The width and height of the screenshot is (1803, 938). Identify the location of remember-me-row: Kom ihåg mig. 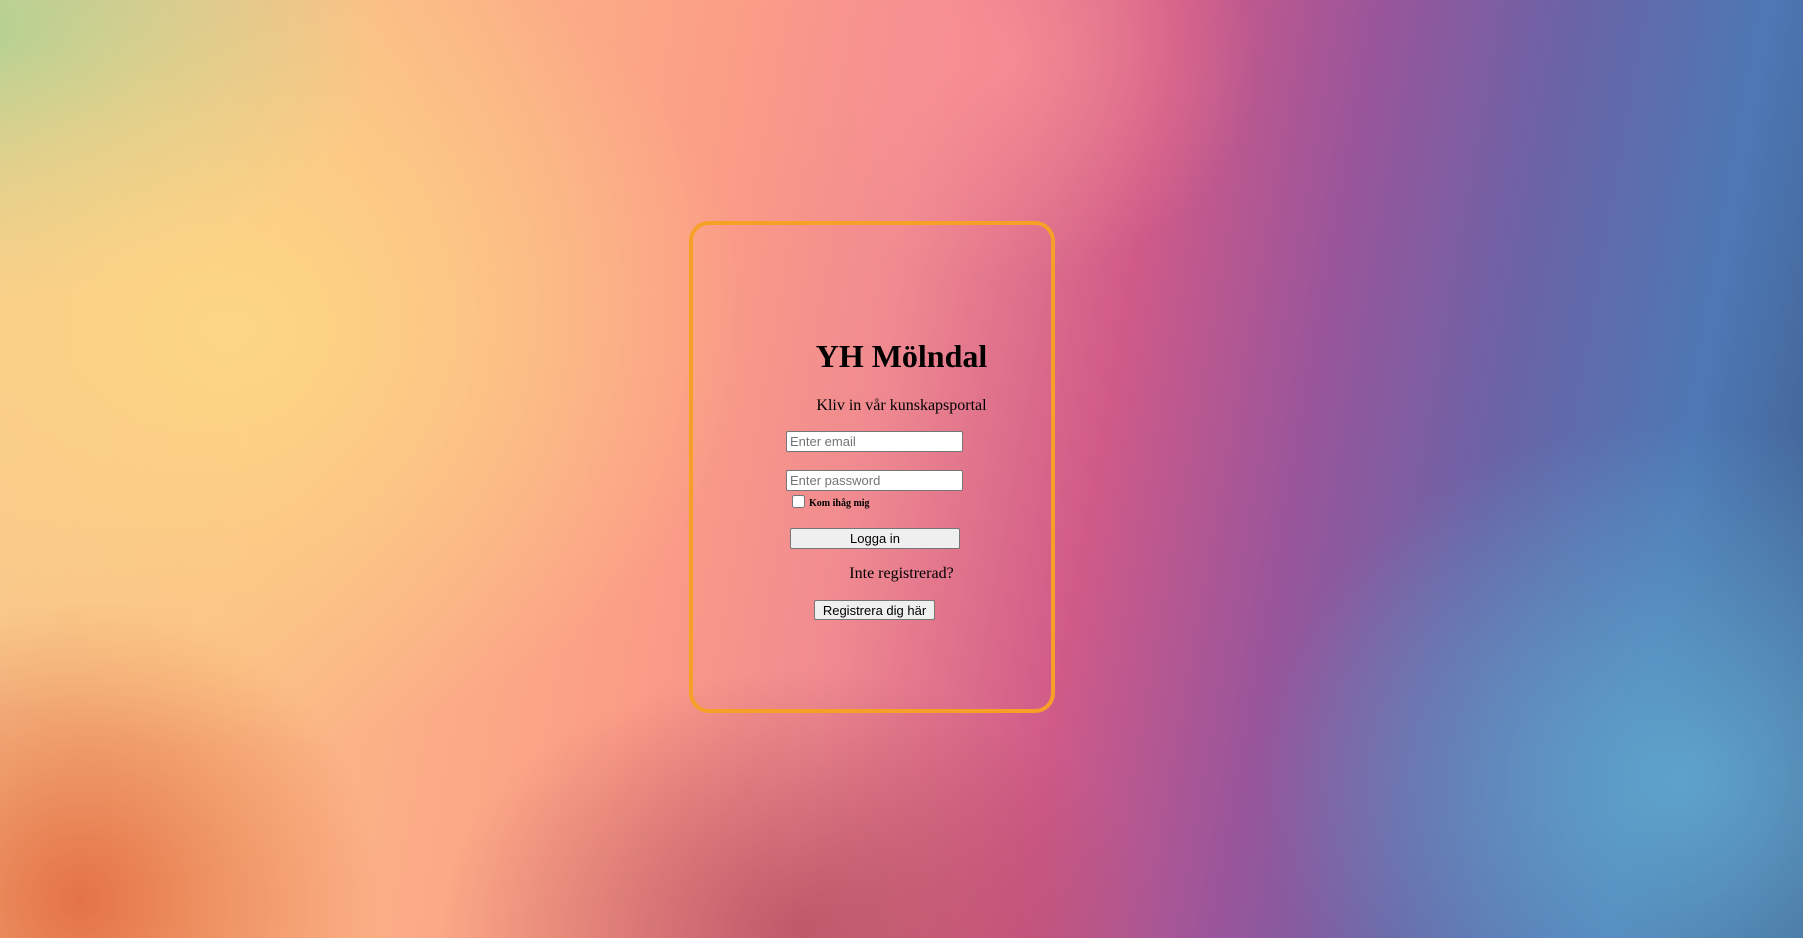
(831, 501).